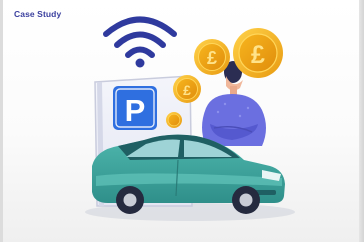 Image resolution: width=364 pixels, height=242 pixels. What do you see at coordinates (140, 42) in the screenshot?
I see `wifi-icon` at bounding box center [140, 42].